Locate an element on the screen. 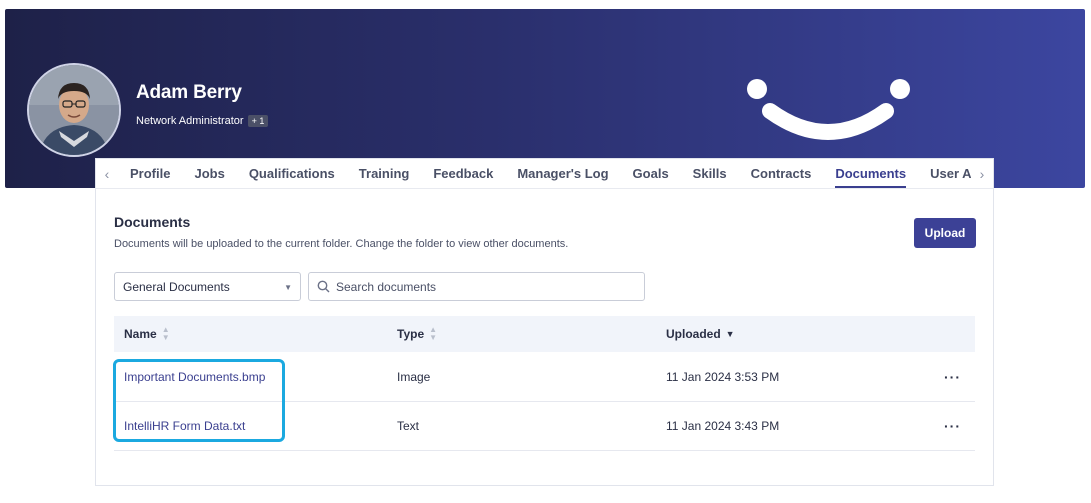  avatar is located at coordinates (74, 110).